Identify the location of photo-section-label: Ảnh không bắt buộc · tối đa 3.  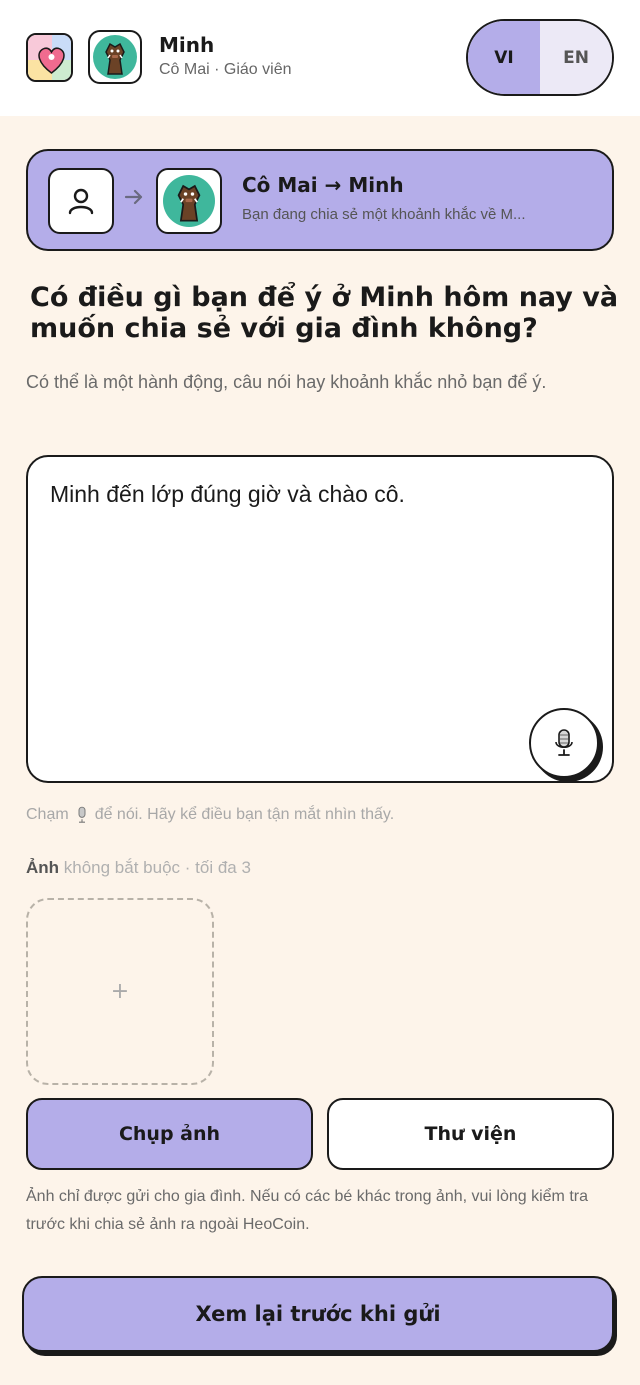
(138, 868).